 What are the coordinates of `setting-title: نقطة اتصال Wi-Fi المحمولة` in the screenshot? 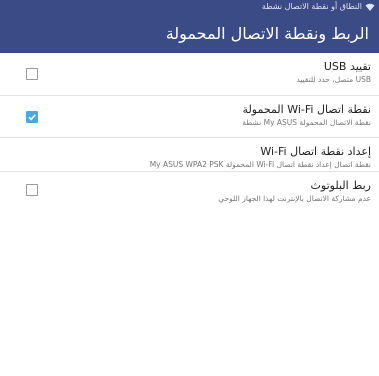 It's located at (306, 109).